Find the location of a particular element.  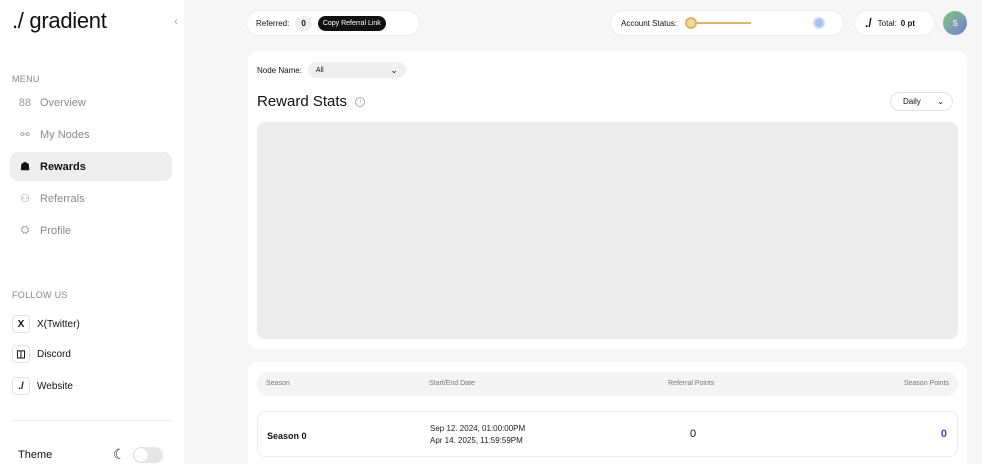

season-end: Apr 14. 2025, 11:59:59PM is located at coordinates (476, 440).